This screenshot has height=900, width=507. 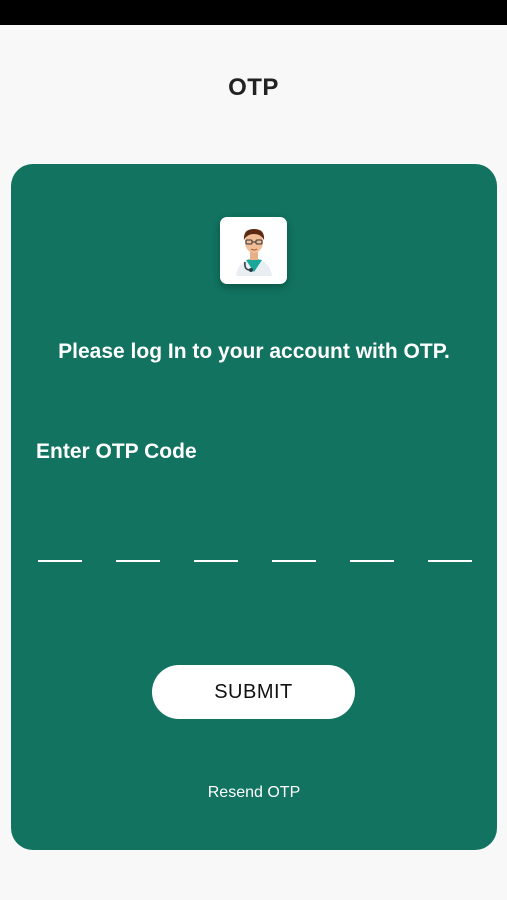 What do you see at coordinates (116, 451) in the screenshot?
I see `otp-code-label: Enter OTP Code` at bounding box center [116, 451].